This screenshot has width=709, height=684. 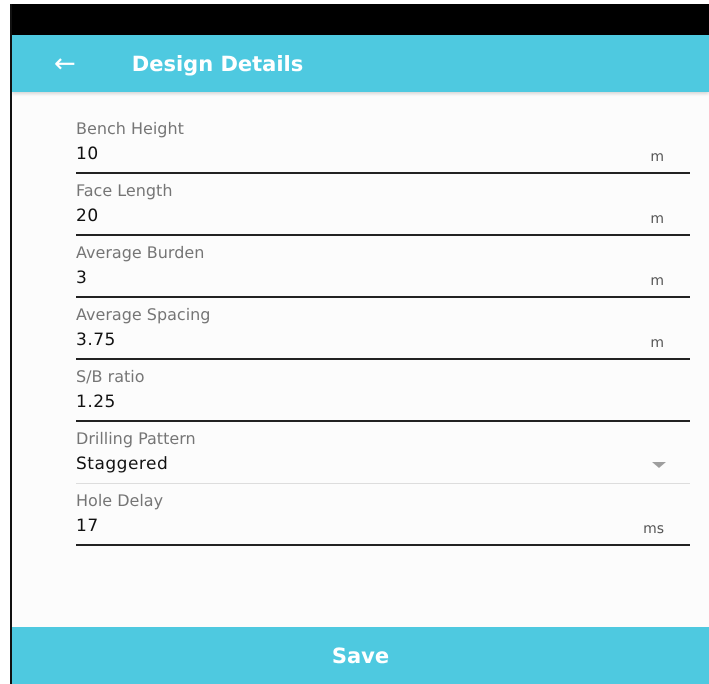 What do you see at coordinates (383, 467) in the screenshot?
I see `dropdown: Staggered` at bounding box center [383, 467].